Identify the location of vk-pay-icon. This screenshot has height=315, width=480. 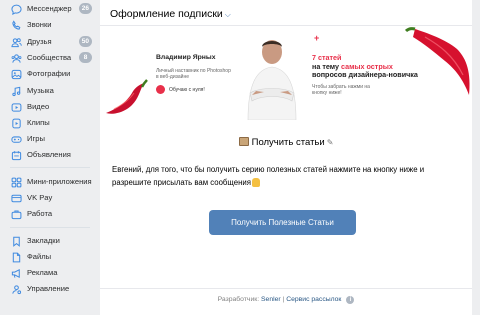
(16, 198).